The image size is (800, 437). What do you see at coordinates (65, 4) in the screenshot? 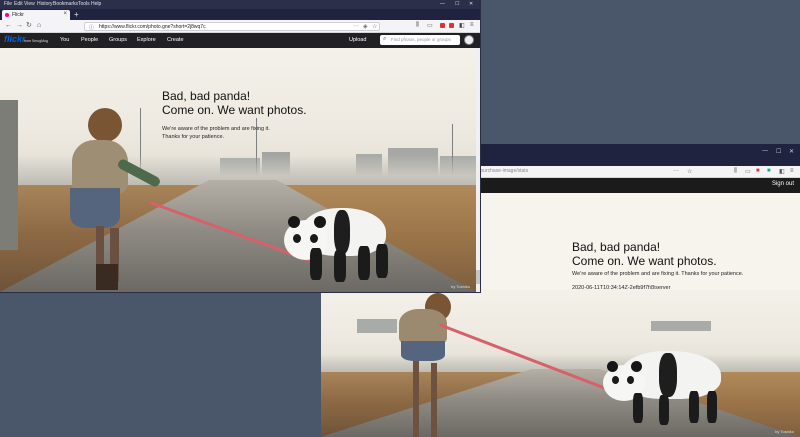
I see `menu-bookmarks: Bookmarks` at bounding box center [65, 4].